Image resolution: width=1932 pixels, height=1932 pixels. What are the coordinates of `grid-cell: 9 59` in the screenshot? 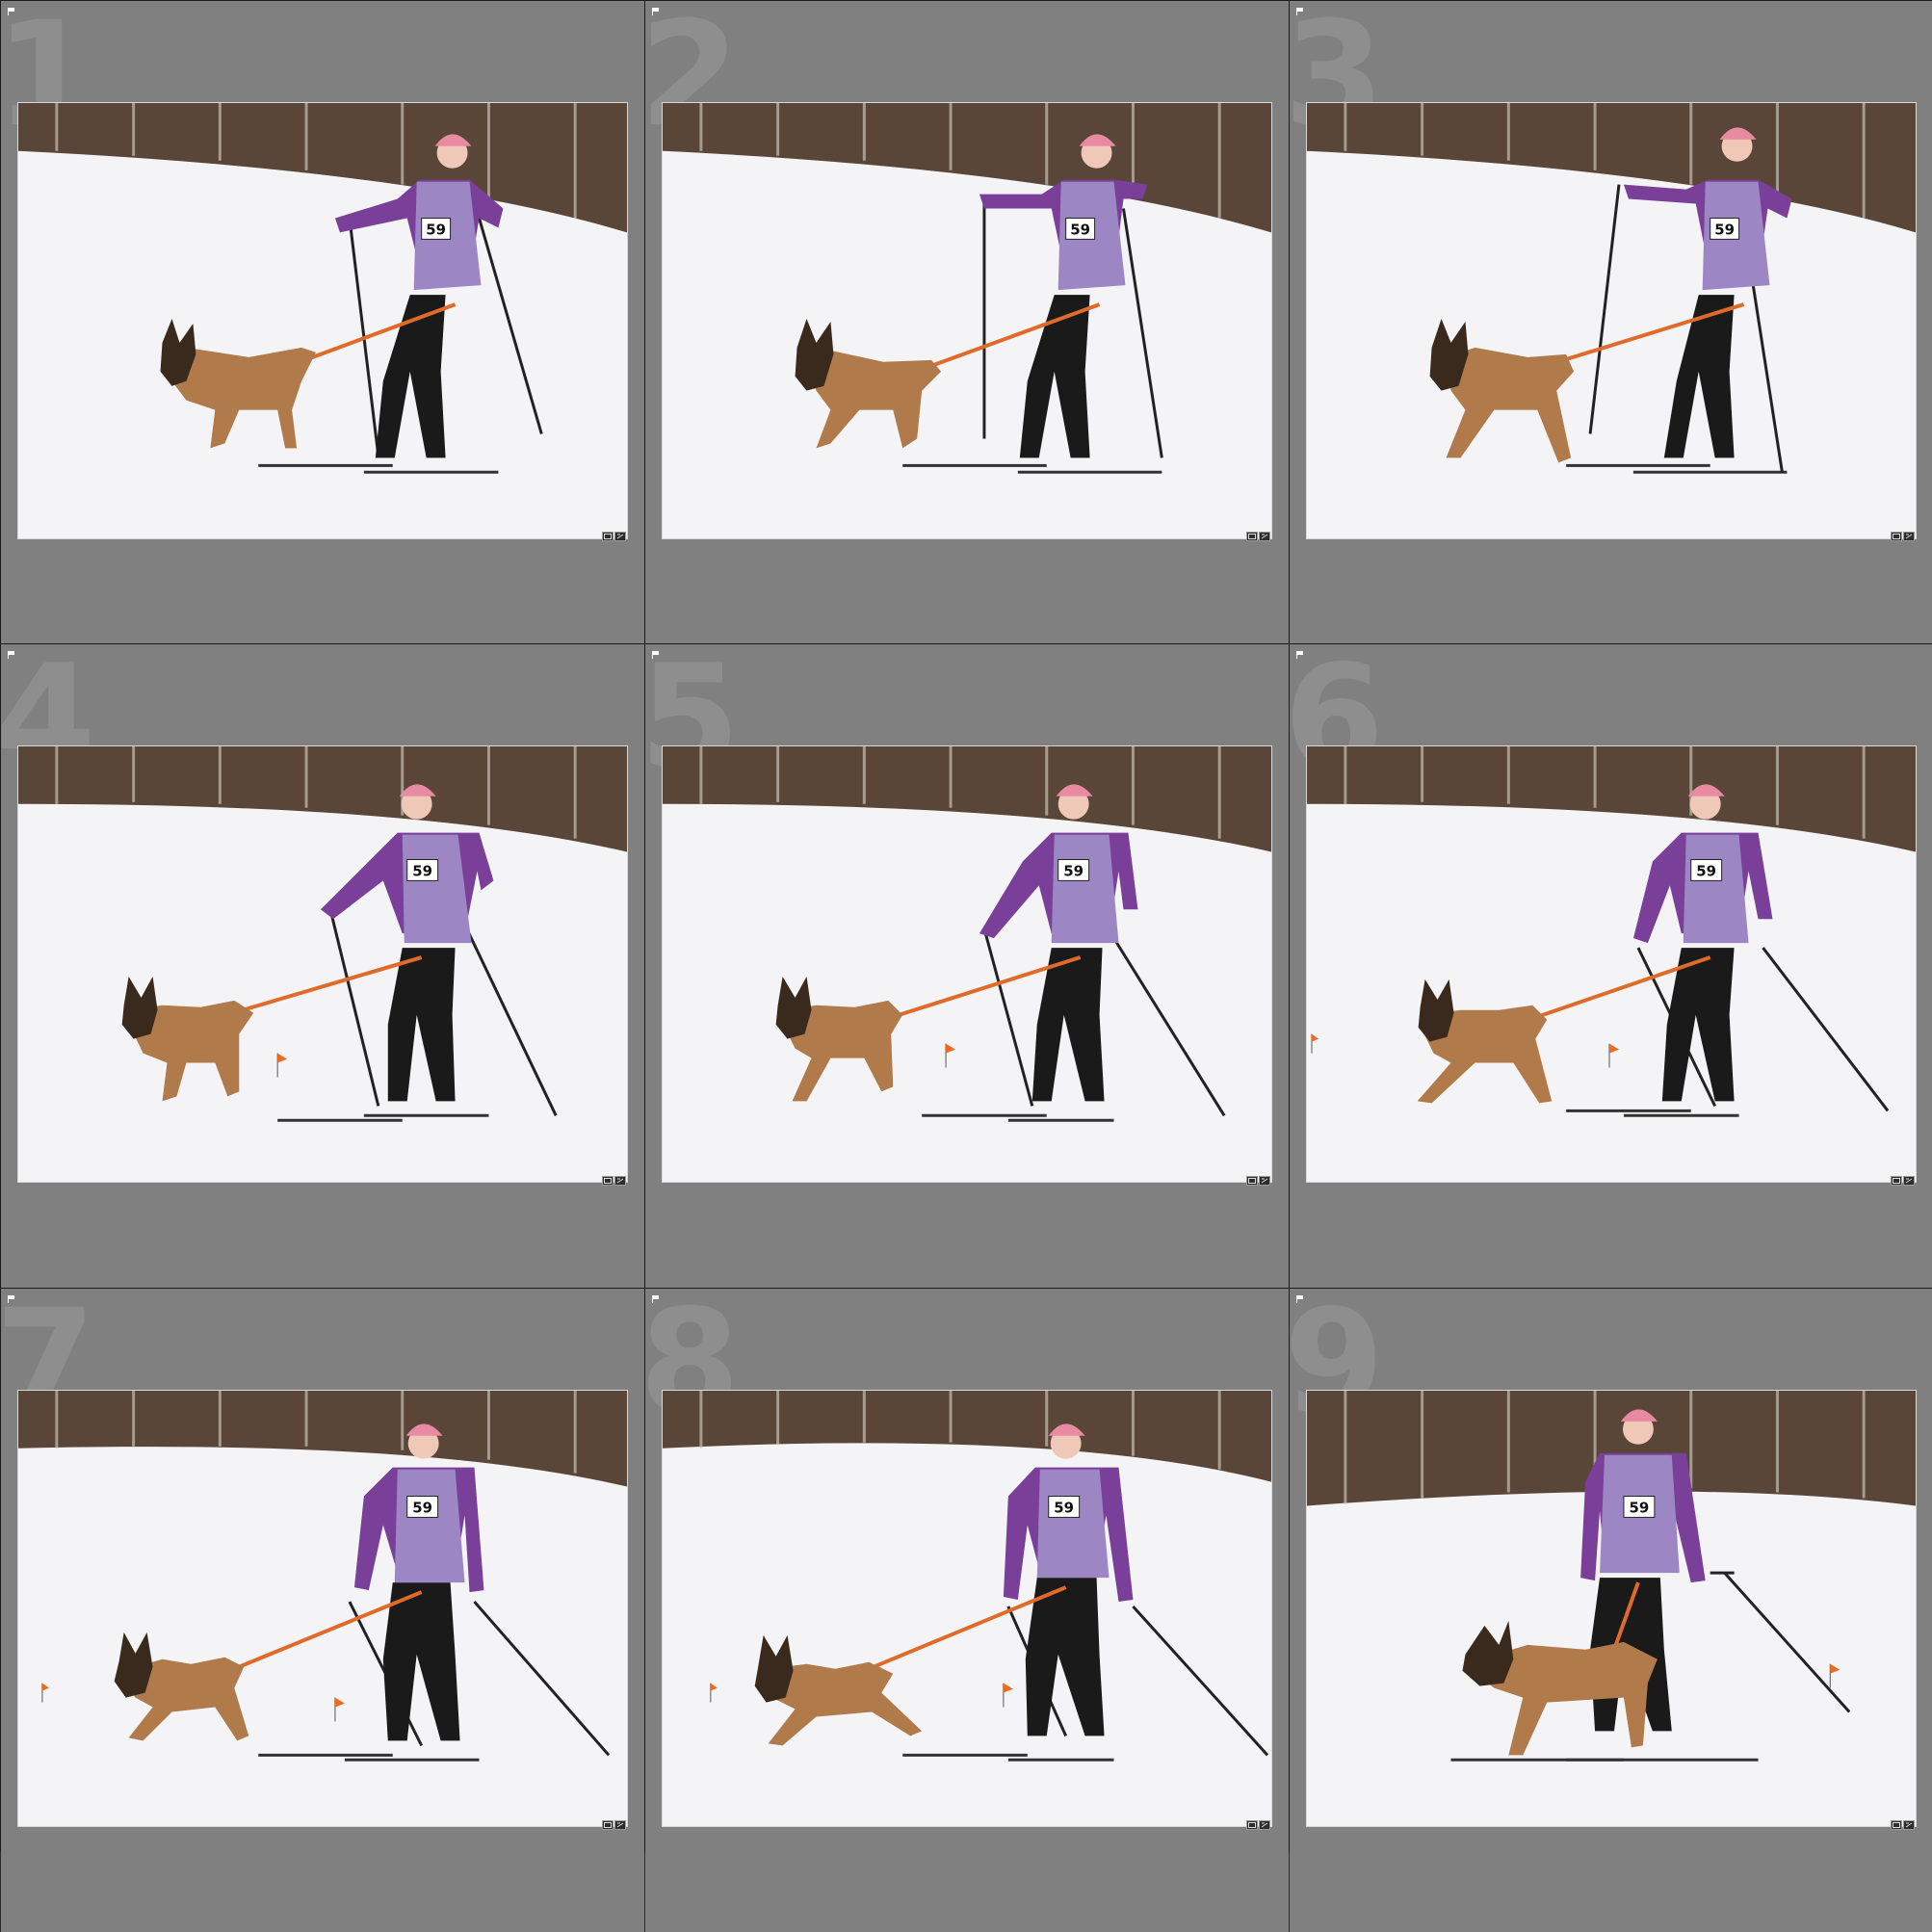 It's located at (1611, 1610).